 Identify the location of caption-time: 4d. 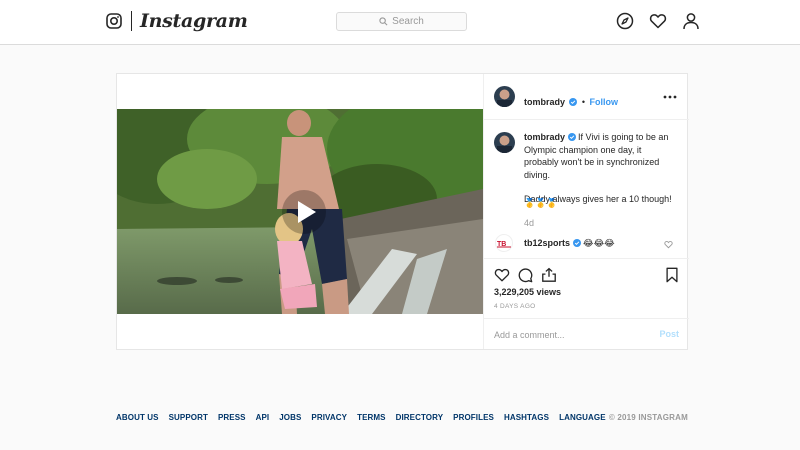
(529, 223).